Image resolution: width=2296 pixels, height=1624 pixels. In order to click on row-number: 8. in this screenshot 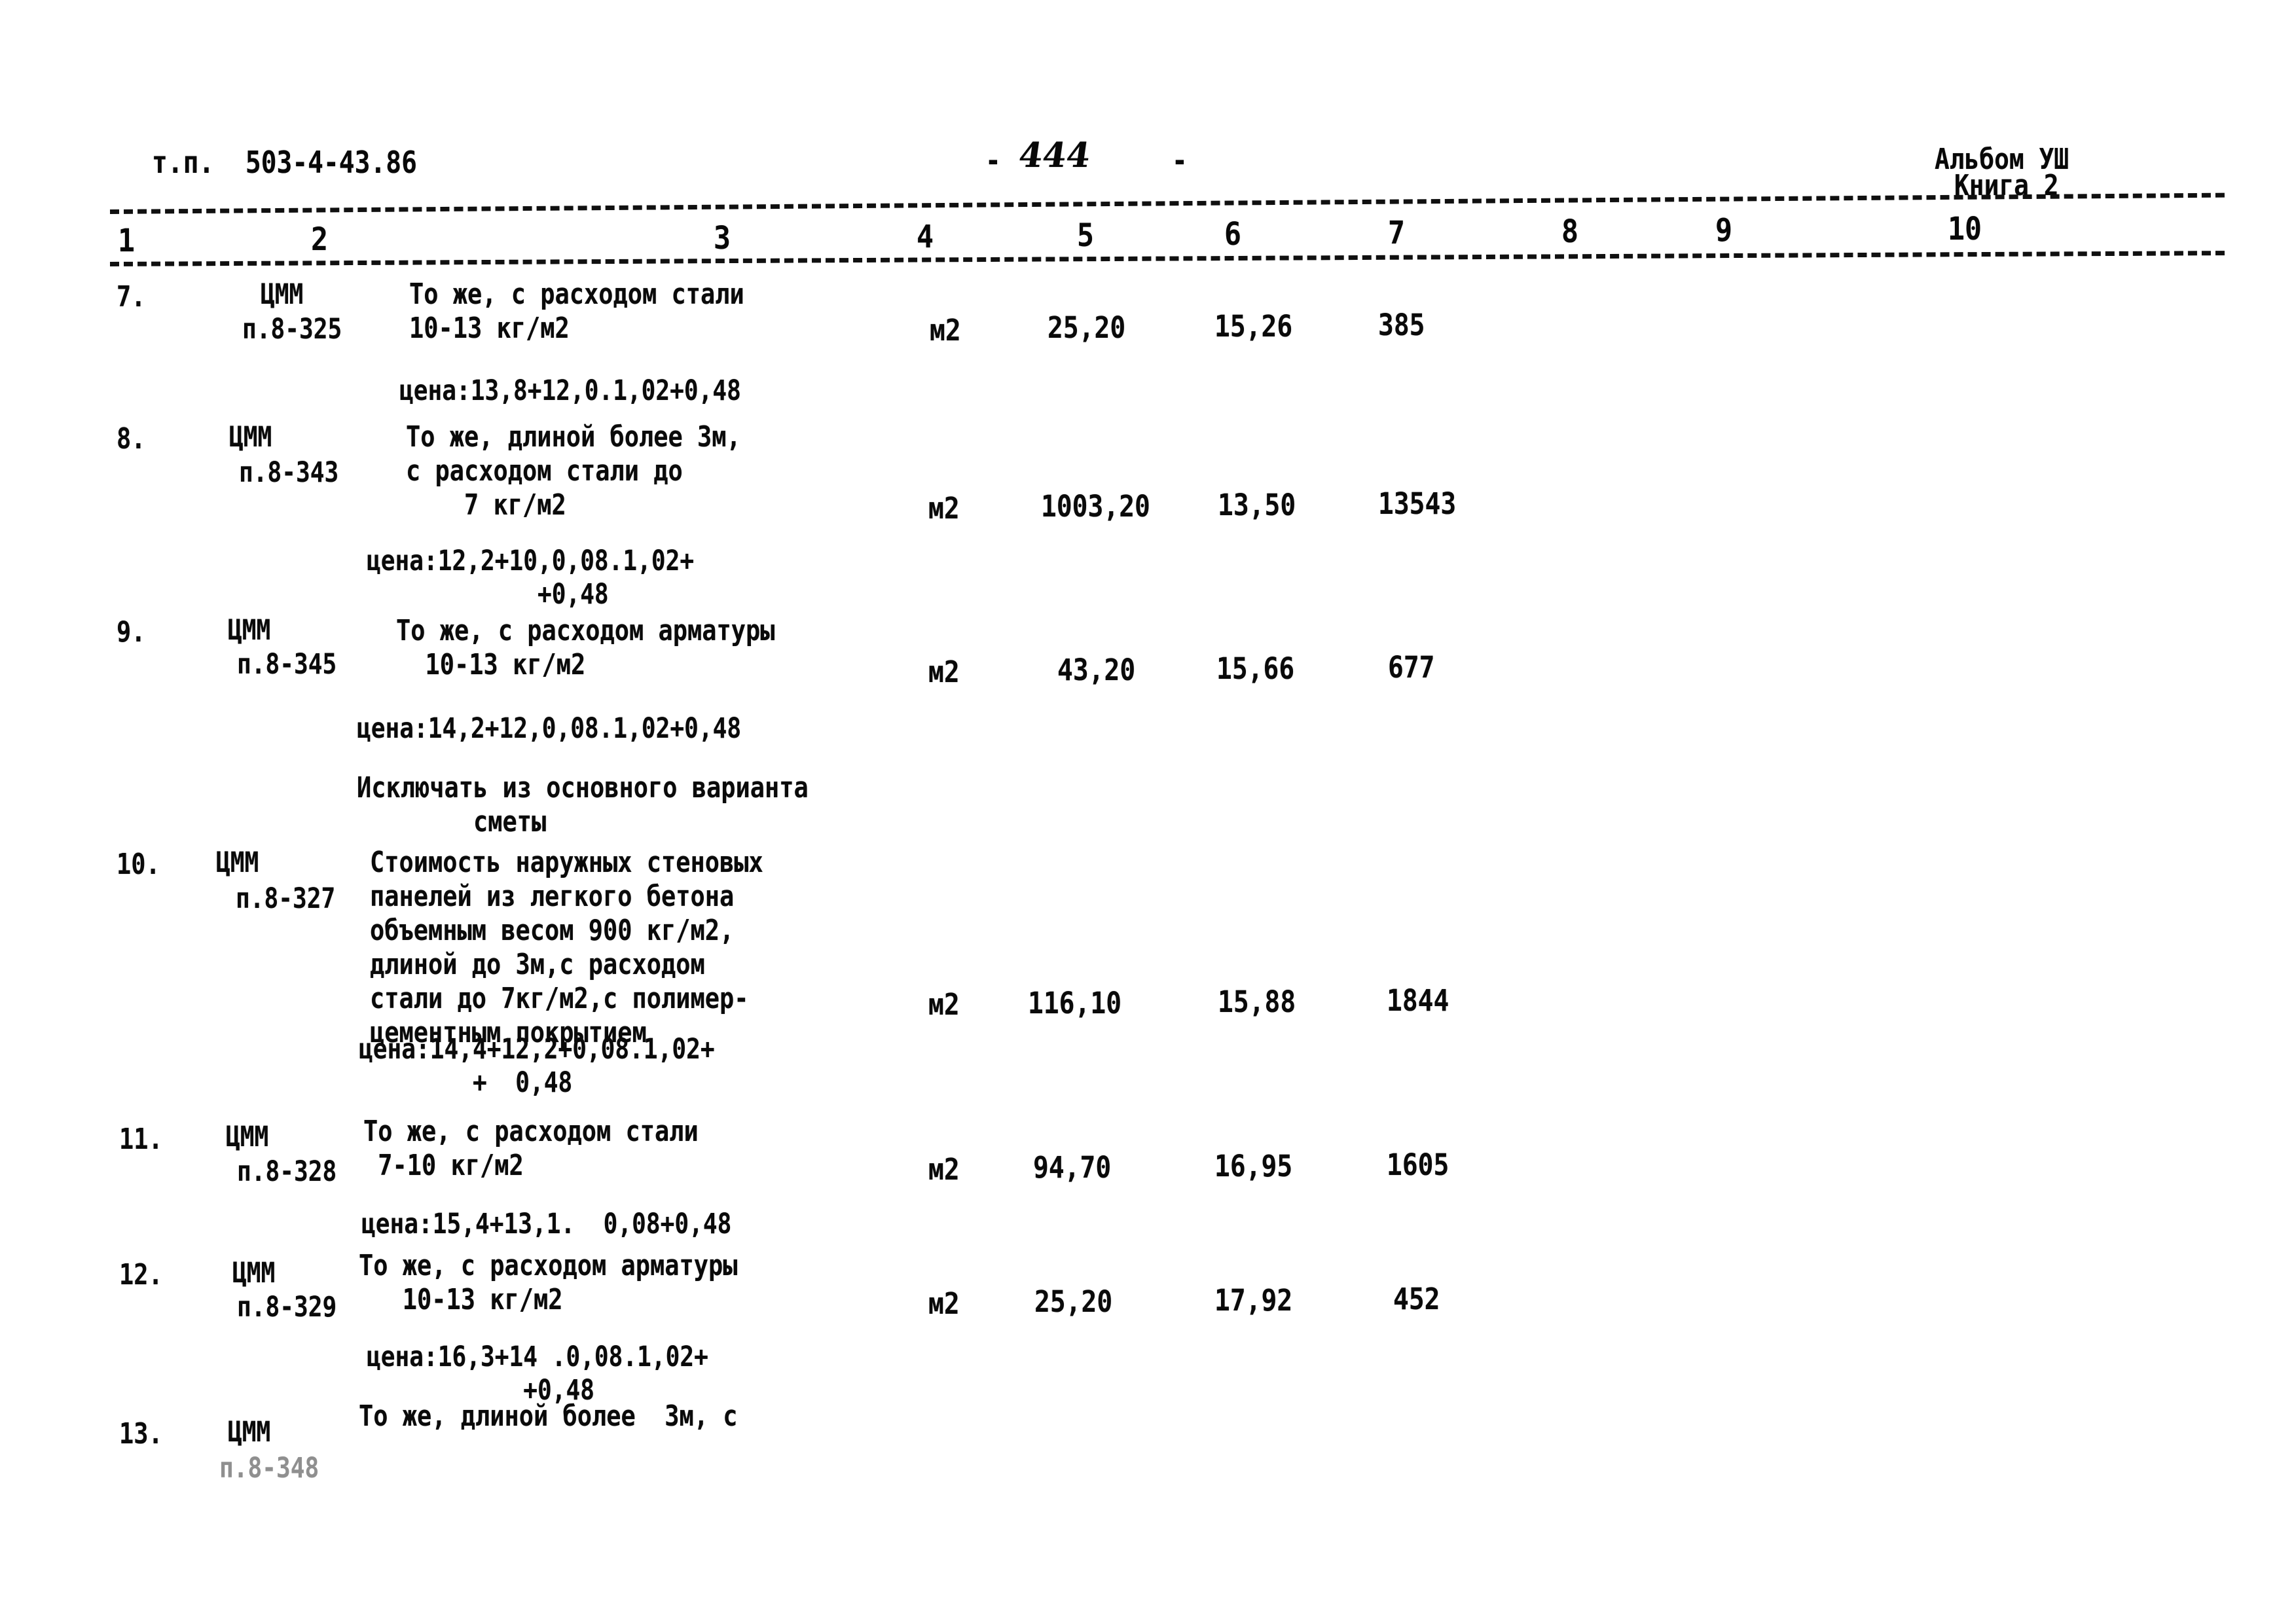, I will do `click(131, 439)`.